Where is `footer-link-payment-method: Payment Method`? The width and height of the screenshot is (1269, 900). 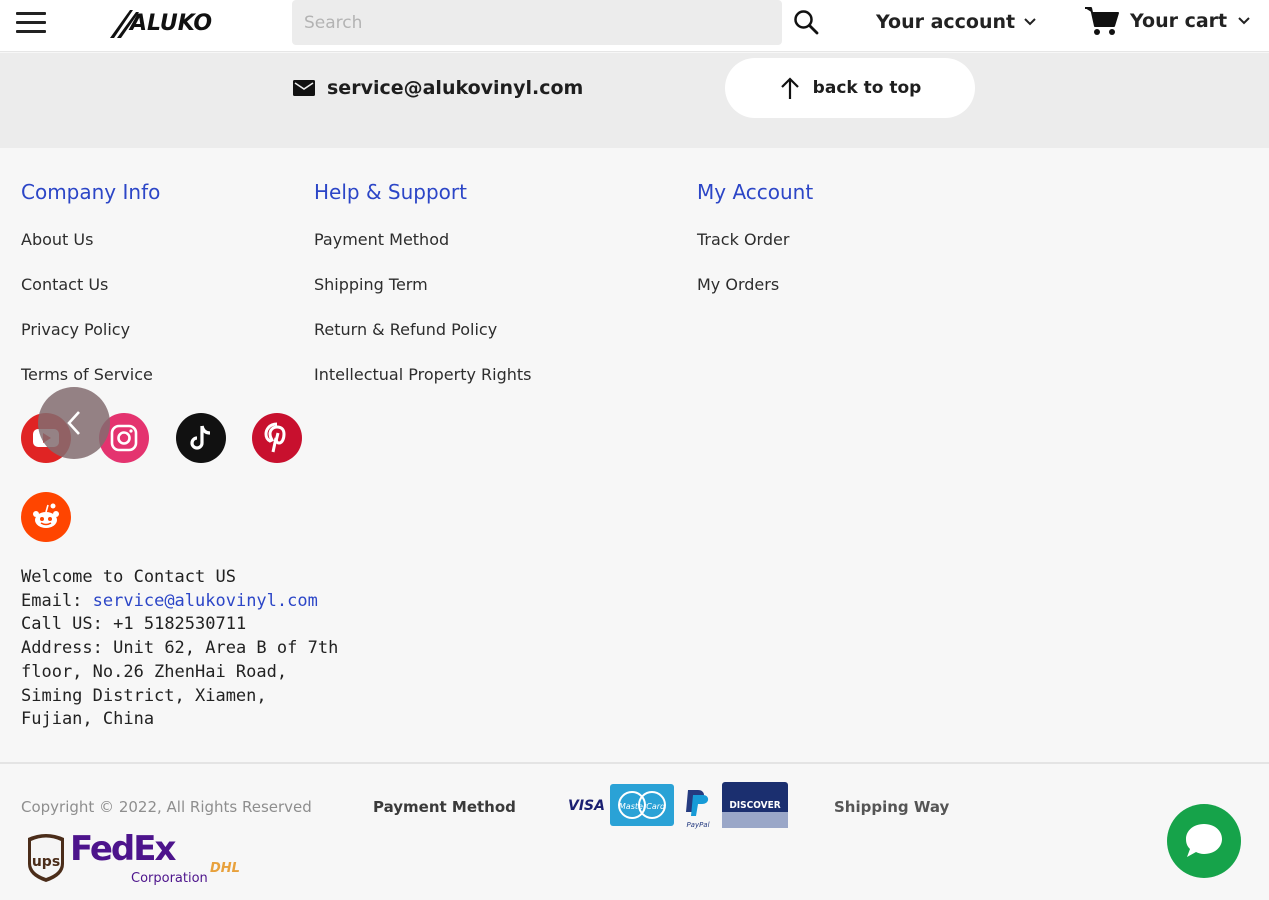 footer-link-payment-method: Payment Method is located at coordinates (423, 252).